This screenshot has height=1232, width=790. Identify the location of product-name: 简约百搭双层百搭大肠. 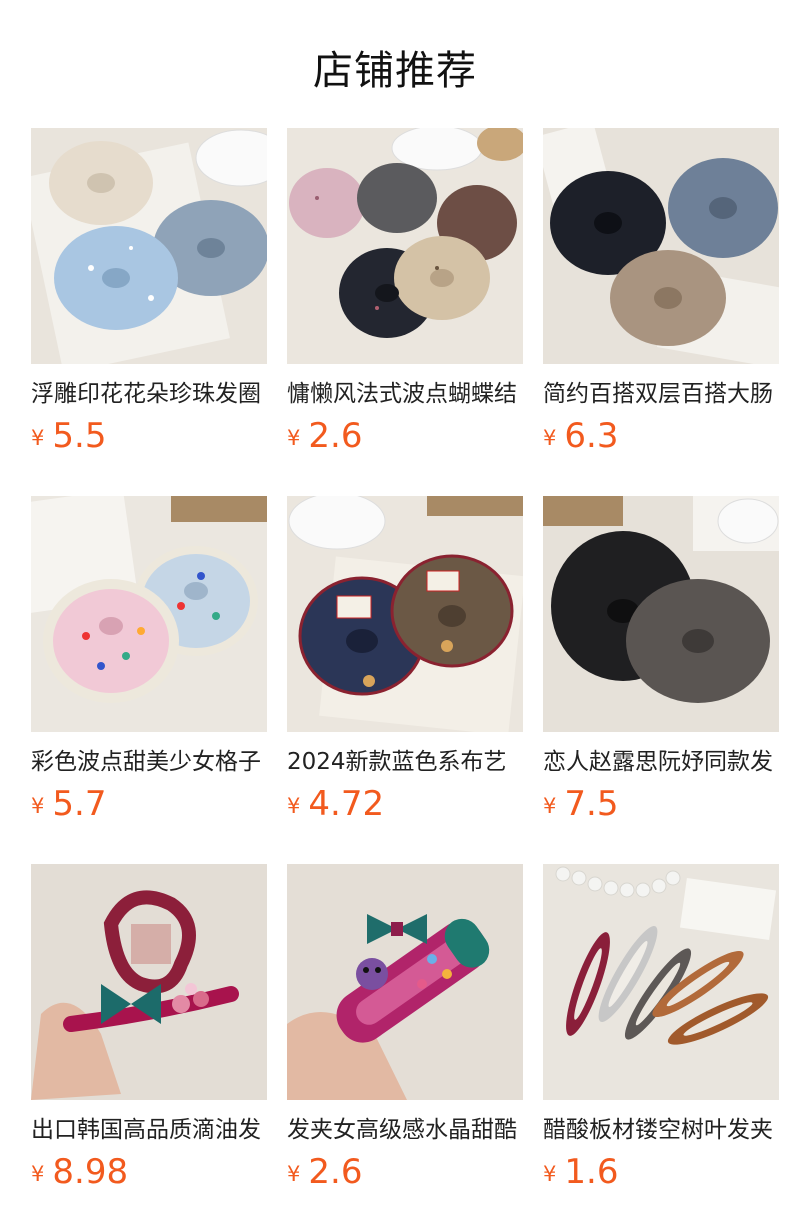
(661, 394).